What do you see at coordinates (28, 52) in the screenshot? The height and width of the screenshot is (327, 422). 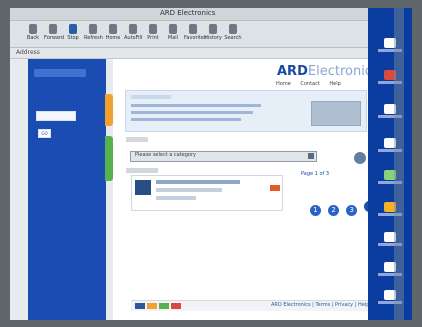 I see `address-label: Address` at bounding box center [28, 52].